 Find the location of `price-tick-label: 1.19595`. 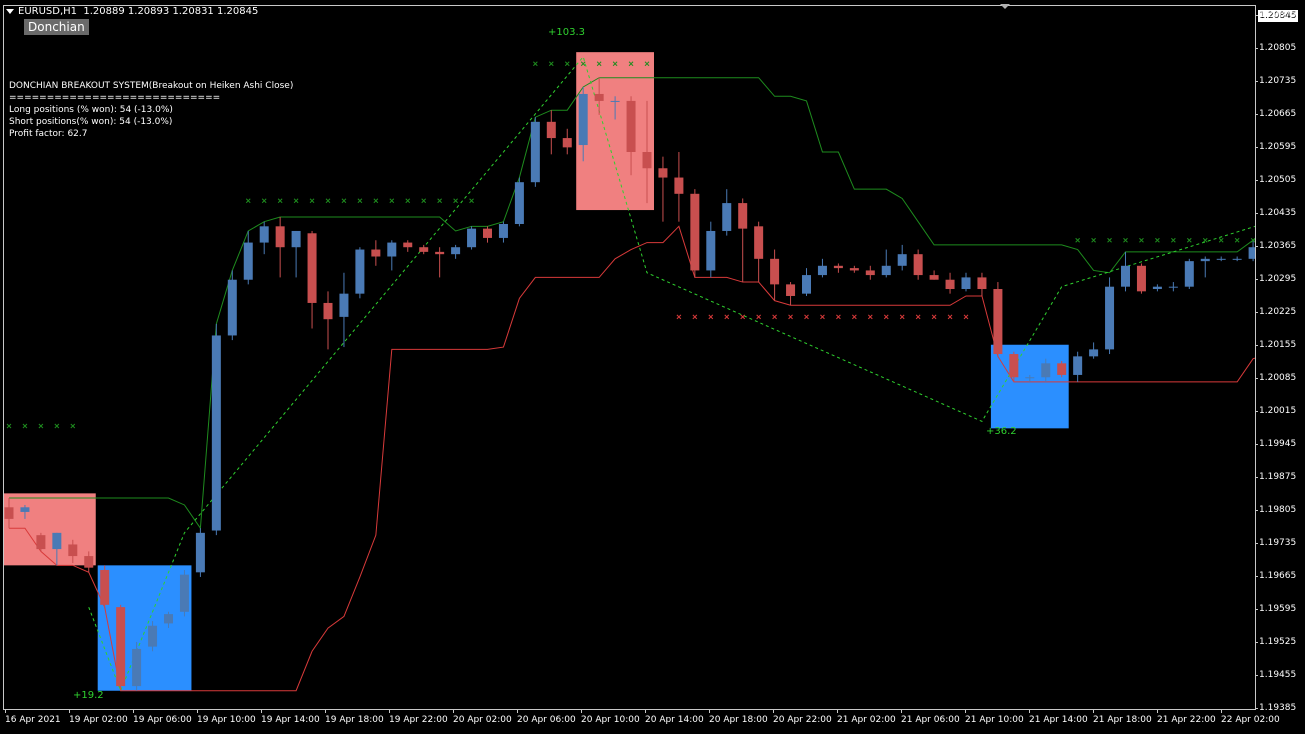

price-tick-label: 1.19595 is located at coordinates (1275, 609).